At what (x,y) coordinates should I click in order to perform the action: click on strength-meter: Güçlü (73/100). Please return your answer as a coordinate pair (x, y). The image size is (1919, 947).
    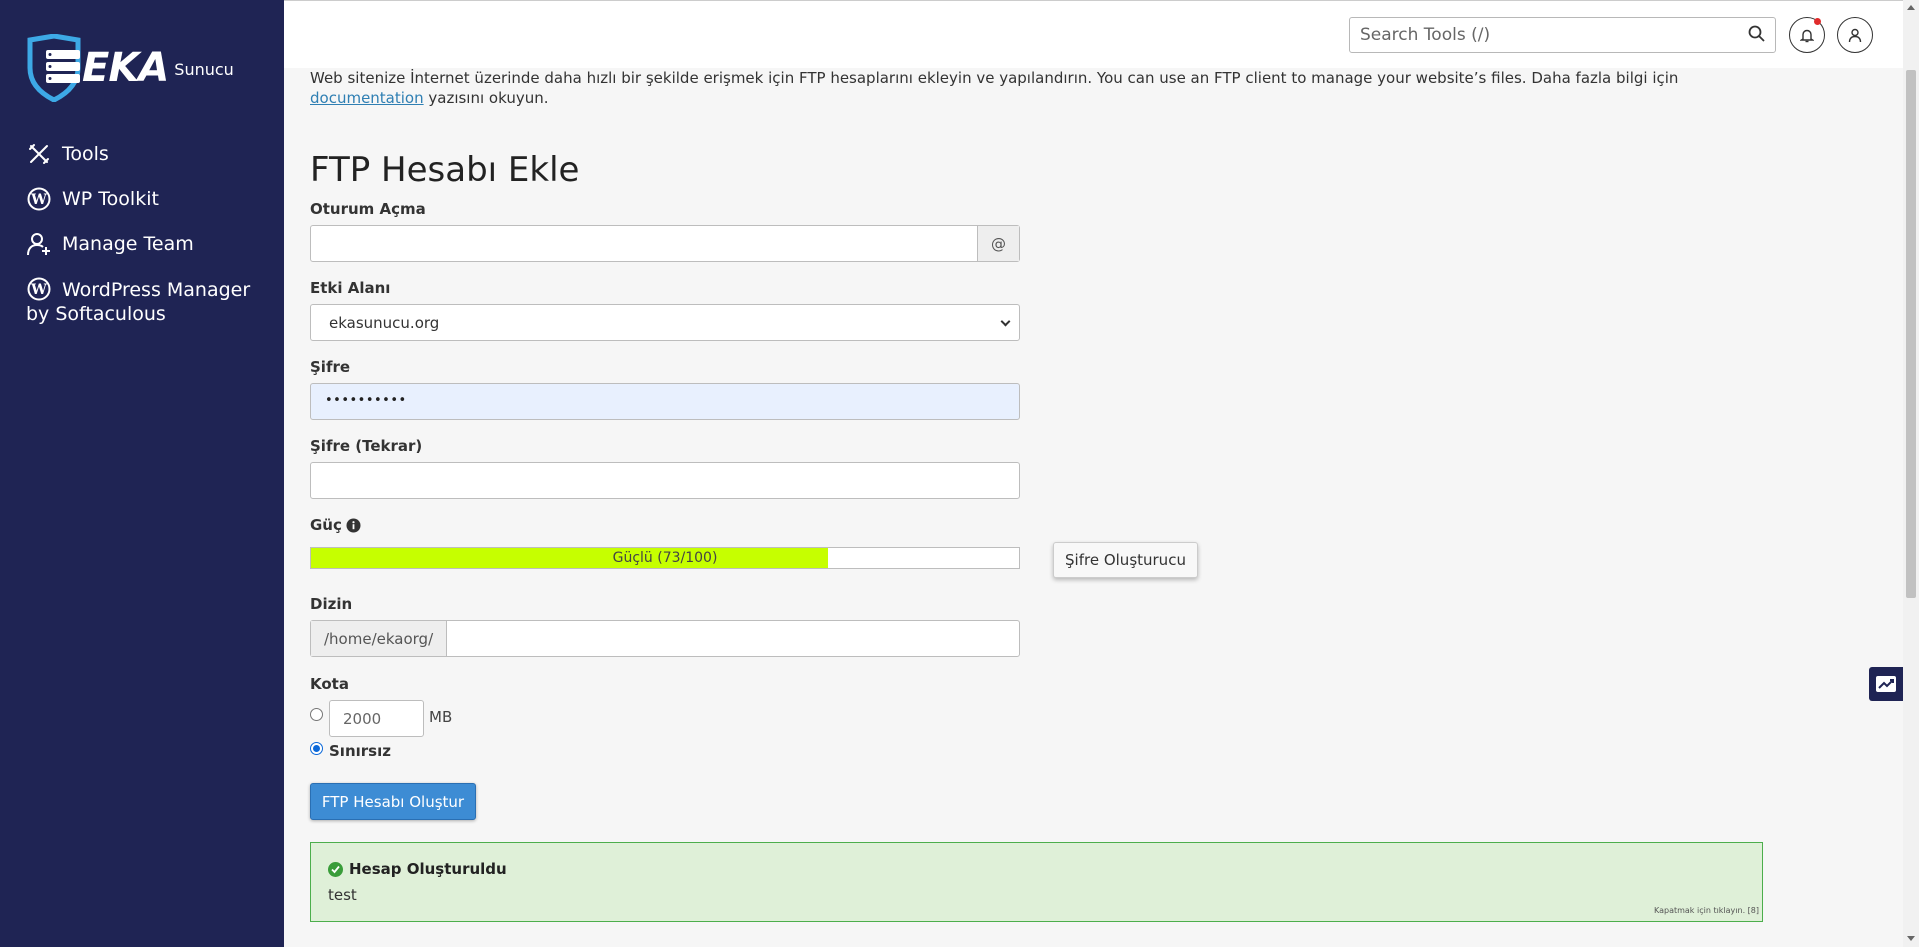
    Looking at the image, I should click on (665, 558).